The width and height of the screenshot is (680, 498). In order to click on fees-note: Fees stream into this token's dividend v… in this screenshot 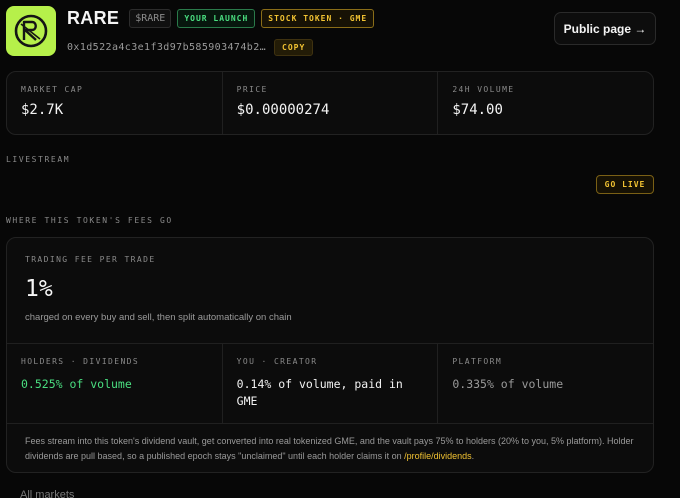, I will do `click(330, 448)`.